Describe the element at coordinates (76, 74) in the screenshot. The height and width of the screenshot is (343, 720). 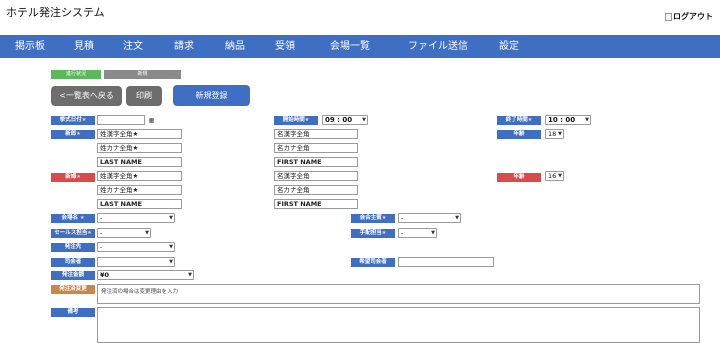
I see `progress-status-label: 進行状況` at that location.